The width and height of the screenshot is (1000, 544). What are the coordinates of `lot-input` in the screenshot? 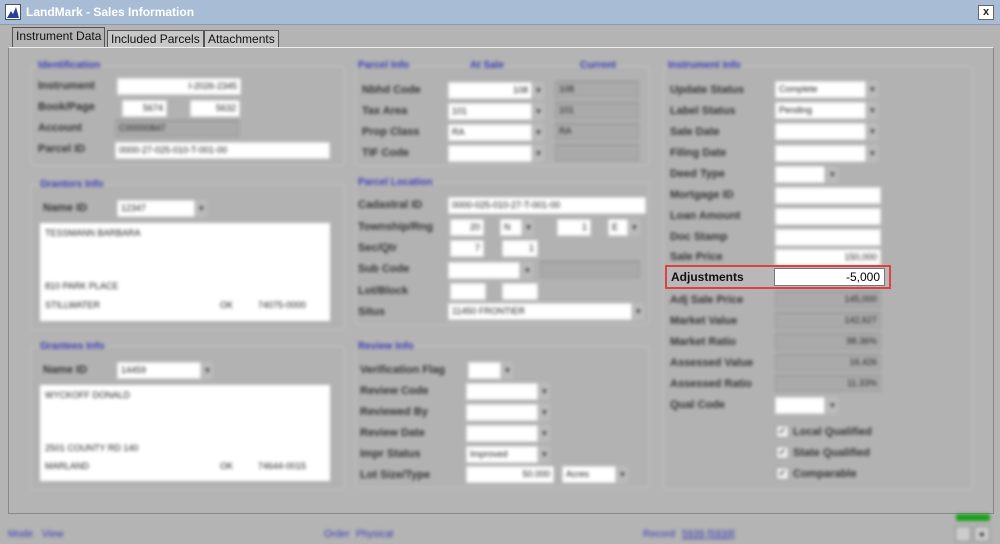 It's located at (468, 291).